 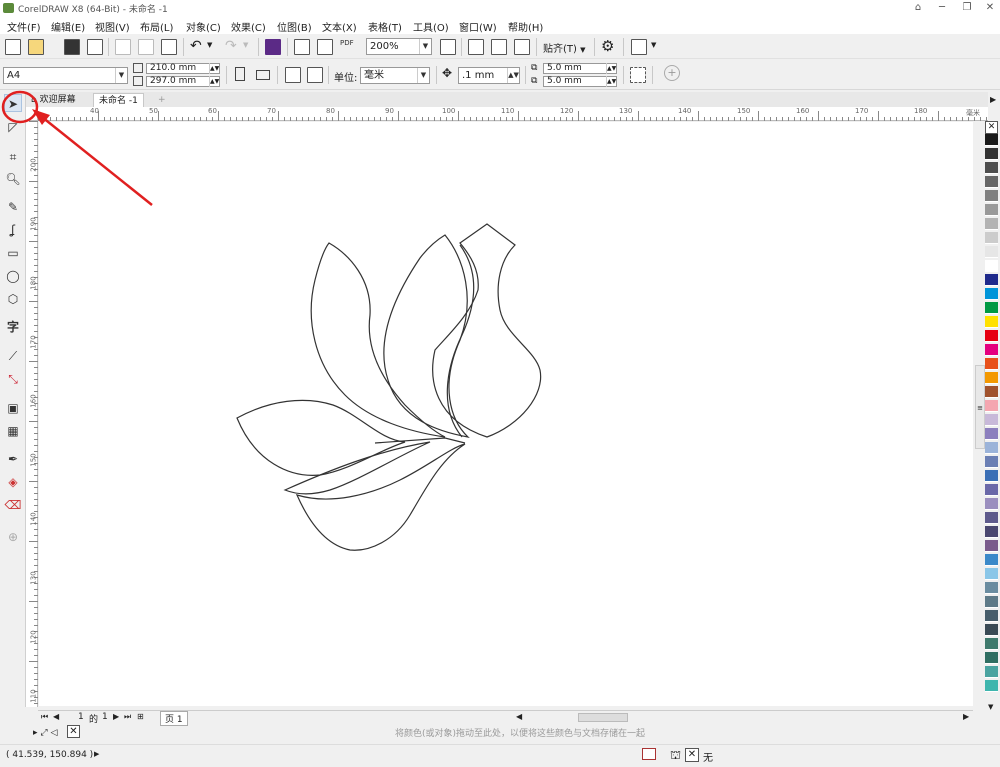 What do you see at coordinates (169, 47) in the screenshot?
I see `paste-icon` at bounding box center [169, 47].